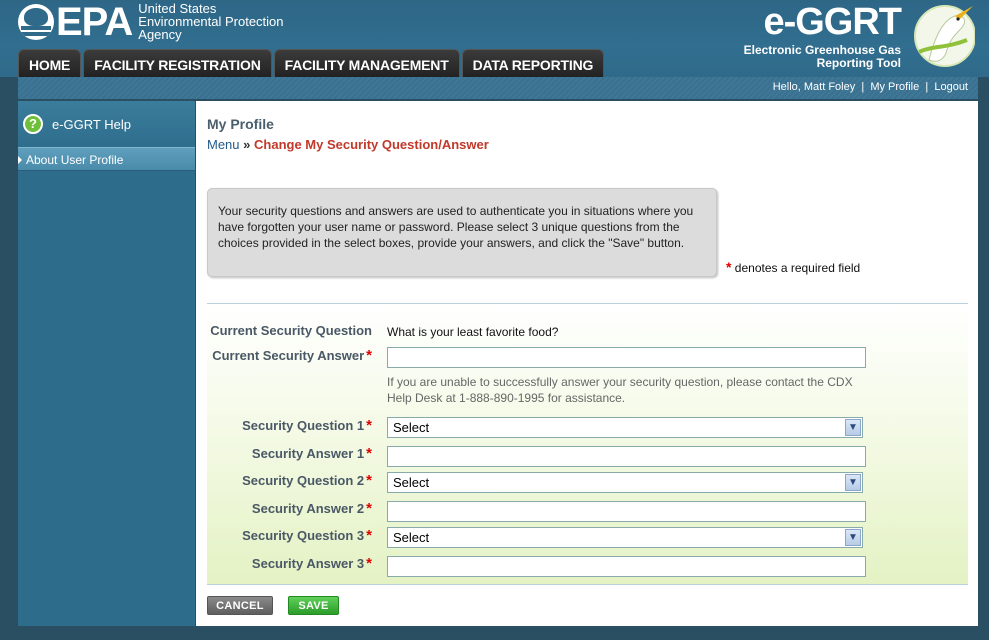 The image size is (989, 640). What do you see at coordinates (303, 480) in the screenshot?
I see `security-question-2-label-text: Security Question 2` at bounding box center [303, 480].